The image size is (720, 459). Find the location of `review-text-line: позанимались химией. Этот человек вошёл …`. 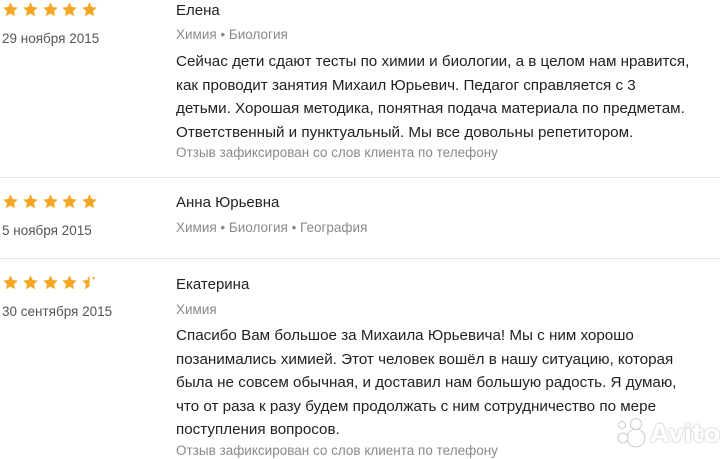

review-text-line: позанимались химией. Этот человек вошёл … is located at coordinates (425, 359).